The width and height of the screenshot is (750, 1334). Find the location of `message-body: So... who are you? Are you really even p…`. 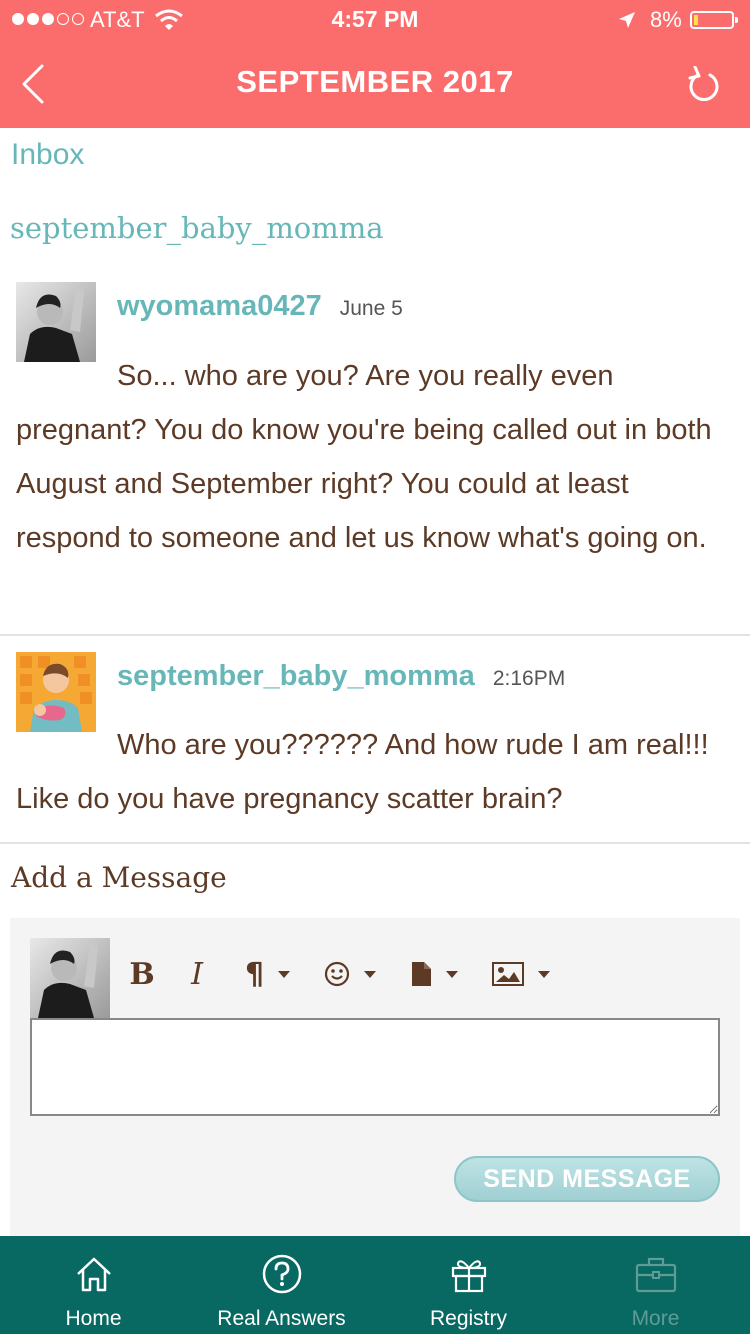

message-body: So... who are you? Are you really even p… is located at coordinates (364, 457).